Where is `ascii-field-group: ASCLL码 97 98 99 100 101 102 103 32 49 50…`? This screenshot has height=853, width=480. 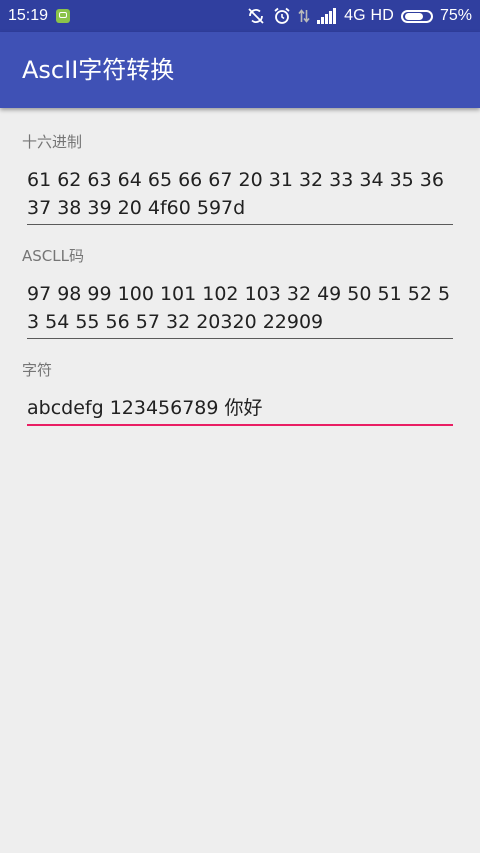 ascii-field-group: ASCLL码 97 98 99 100 101 102 103 32 49 50… is located at coordinates (237, 292).